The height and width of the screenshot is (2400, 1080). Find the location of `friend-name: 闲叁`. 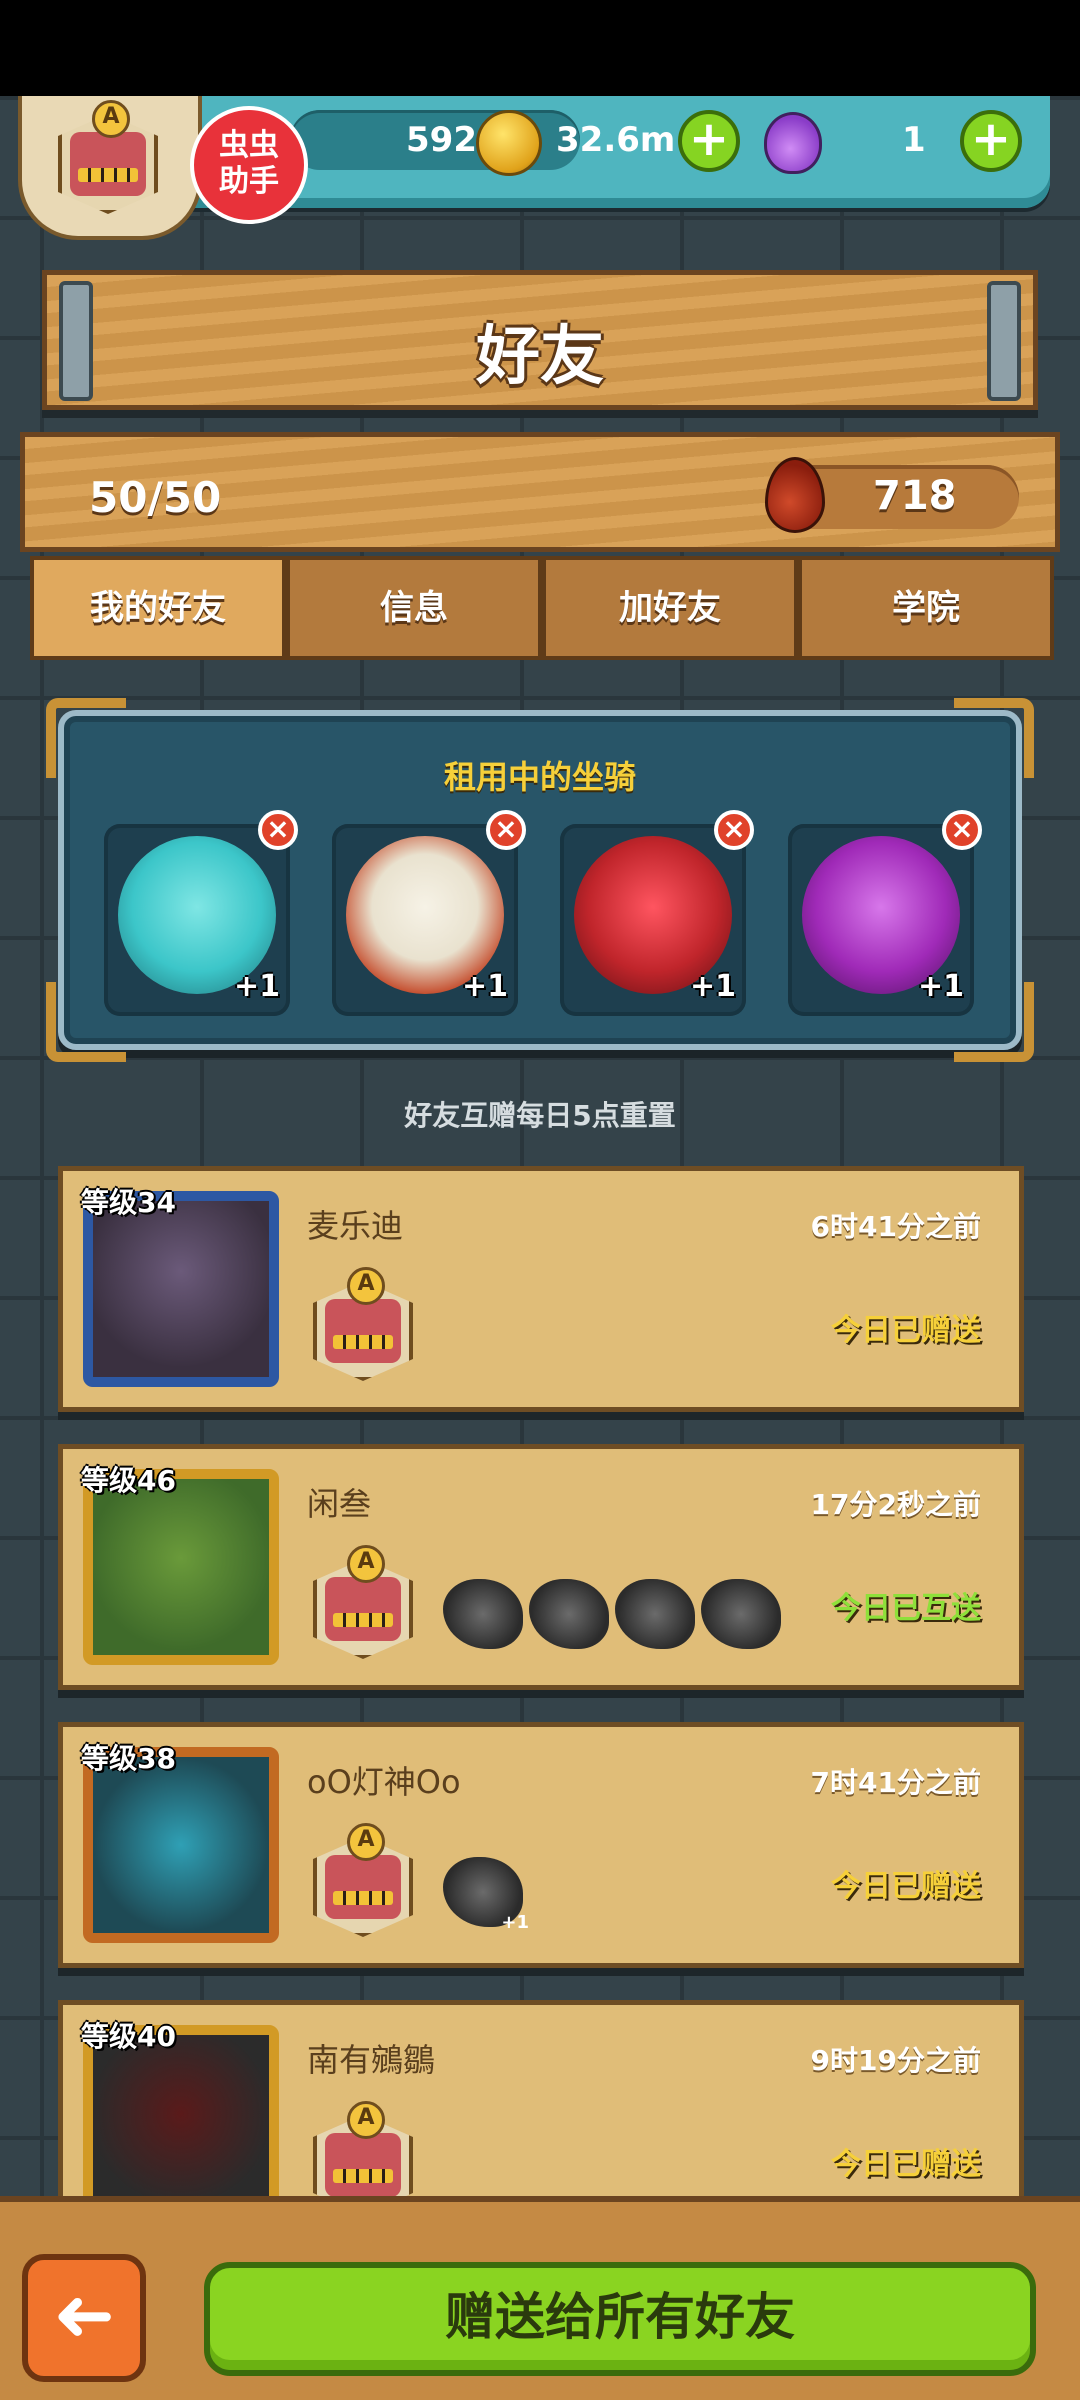

friend-name: 闲叁 is located at coordinates (339, 1504).